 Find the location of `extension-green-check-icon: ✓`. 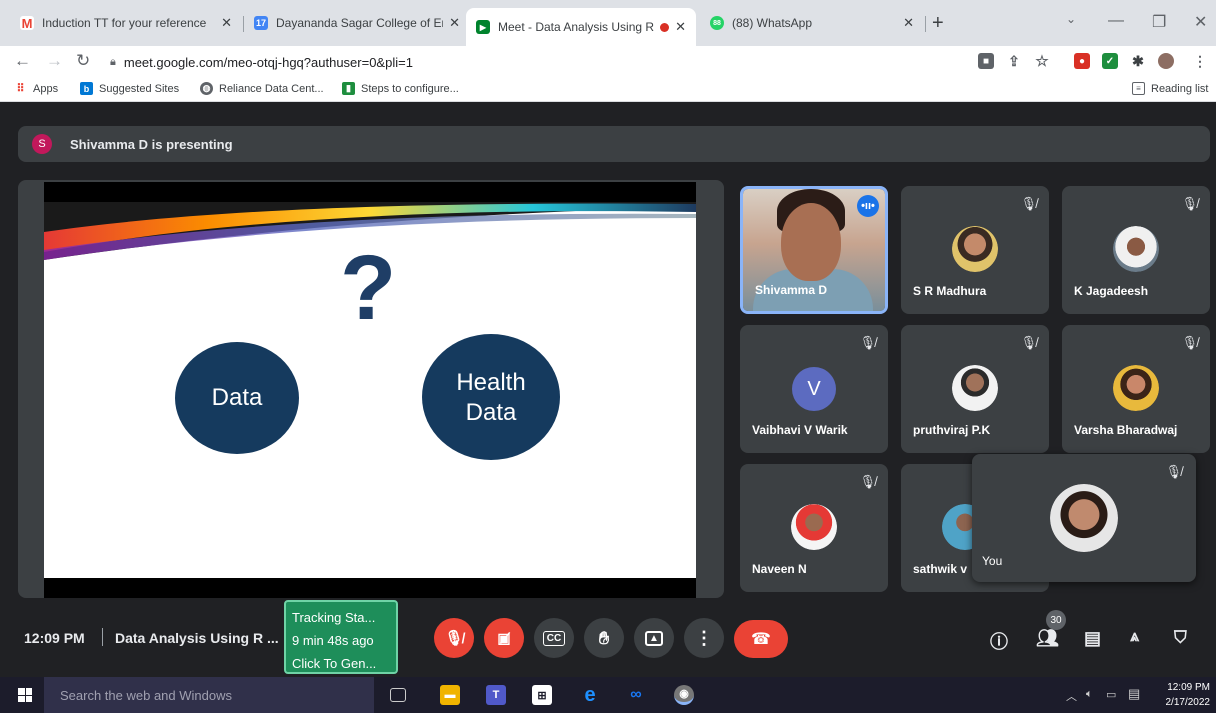

extension-green-check-icon: ✓ is located at coordinates (1110, 61).